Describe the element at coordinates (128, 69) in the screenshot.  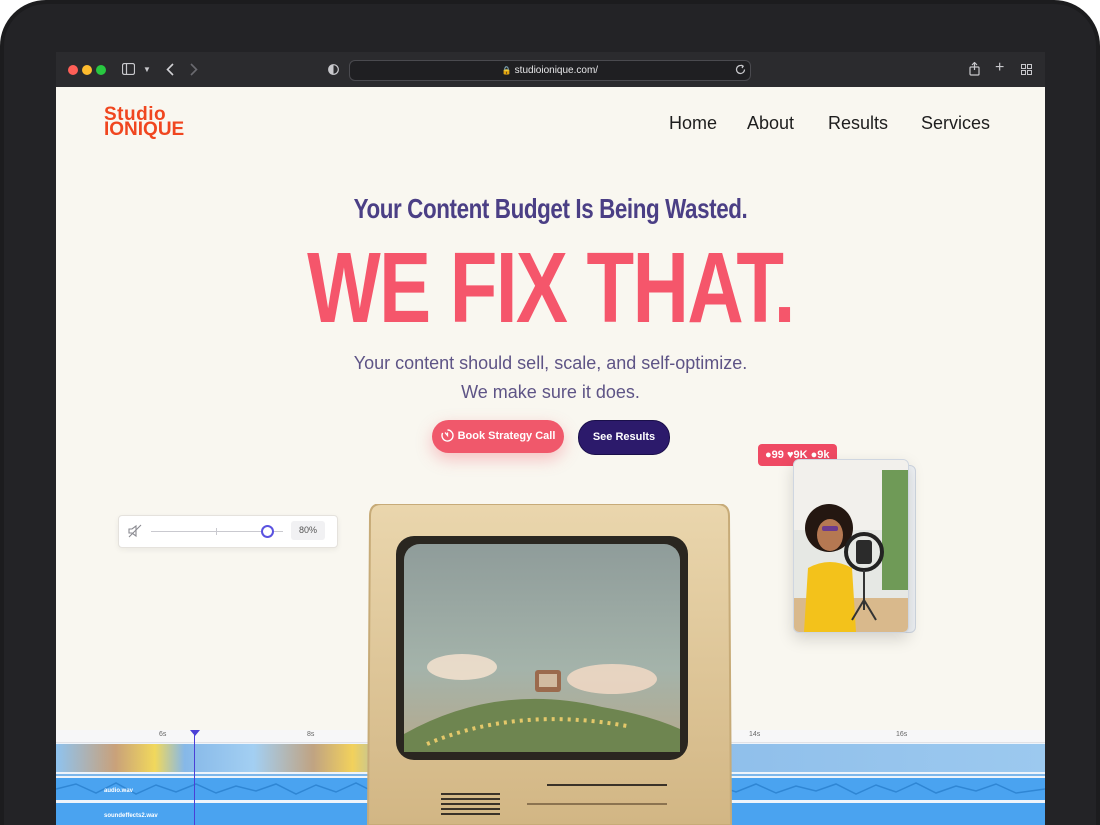
I see `sidebar-toggle-icon` at that location.